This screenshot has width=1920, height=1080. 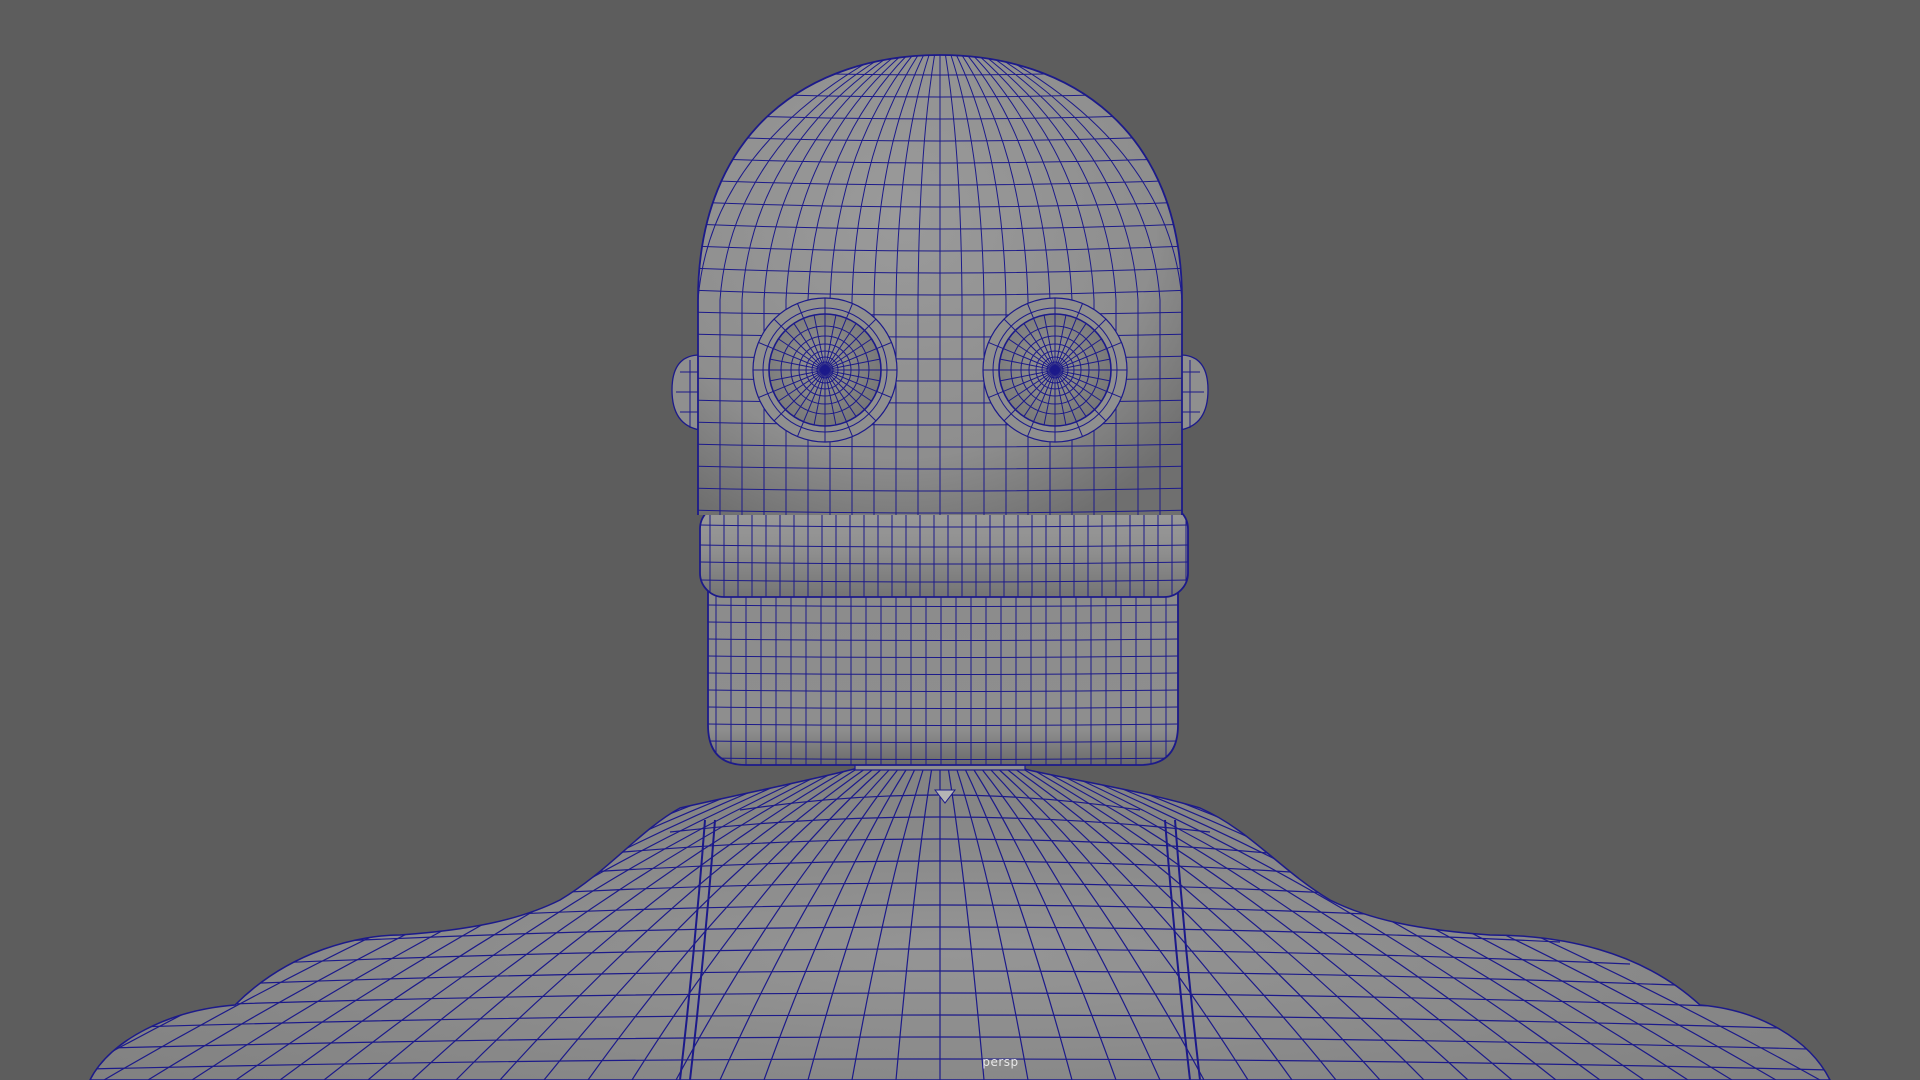 What do you see at coordinates (1055, 370) in the screenshot?
I see `right-eye-socket` at bounding box center [1055, 370].